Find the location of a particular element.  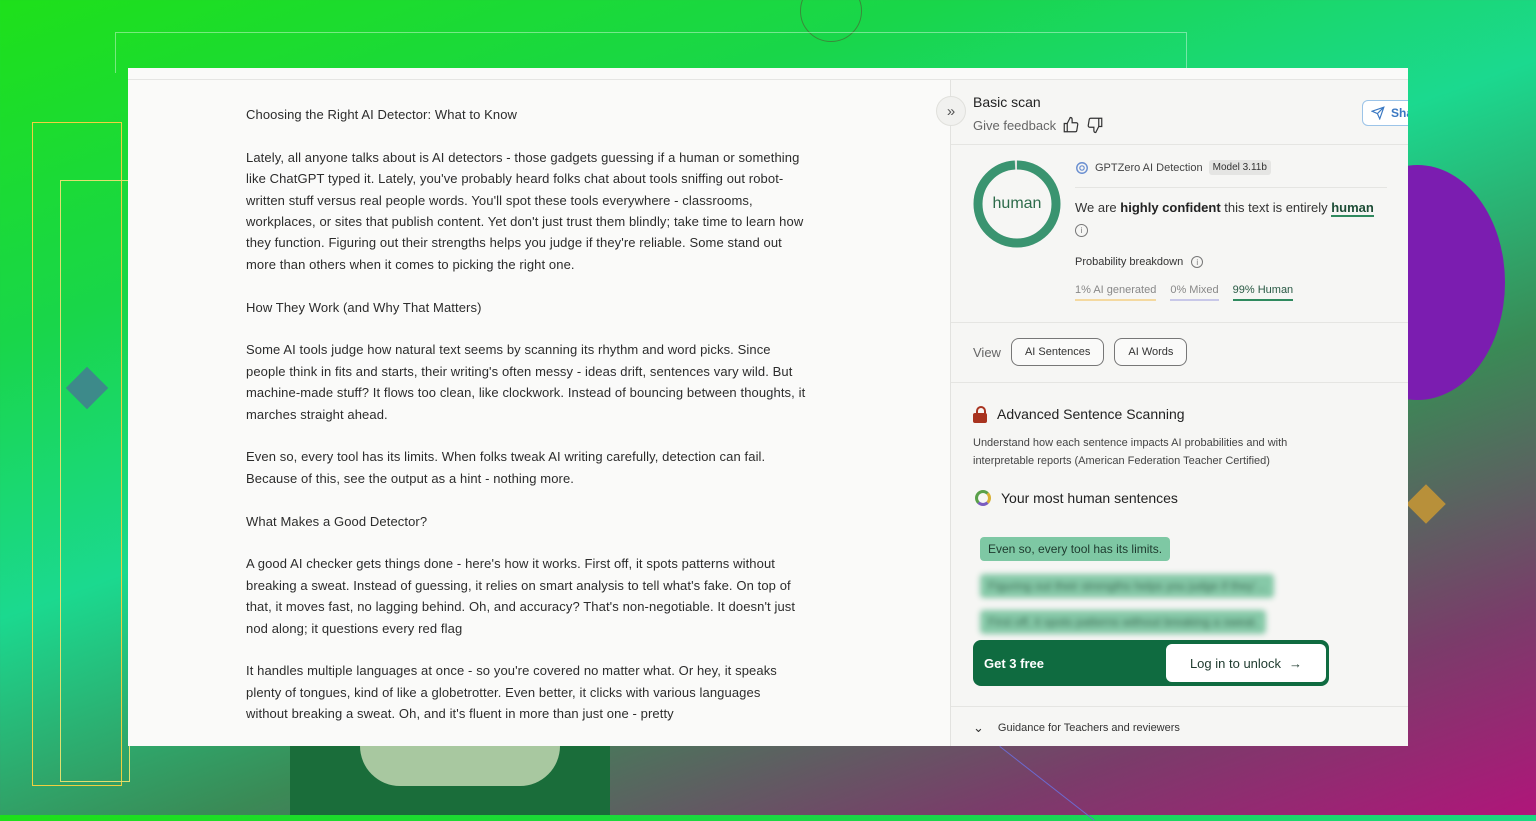

probability-title: Probability breakdown is located at coordinates (1129, 262).